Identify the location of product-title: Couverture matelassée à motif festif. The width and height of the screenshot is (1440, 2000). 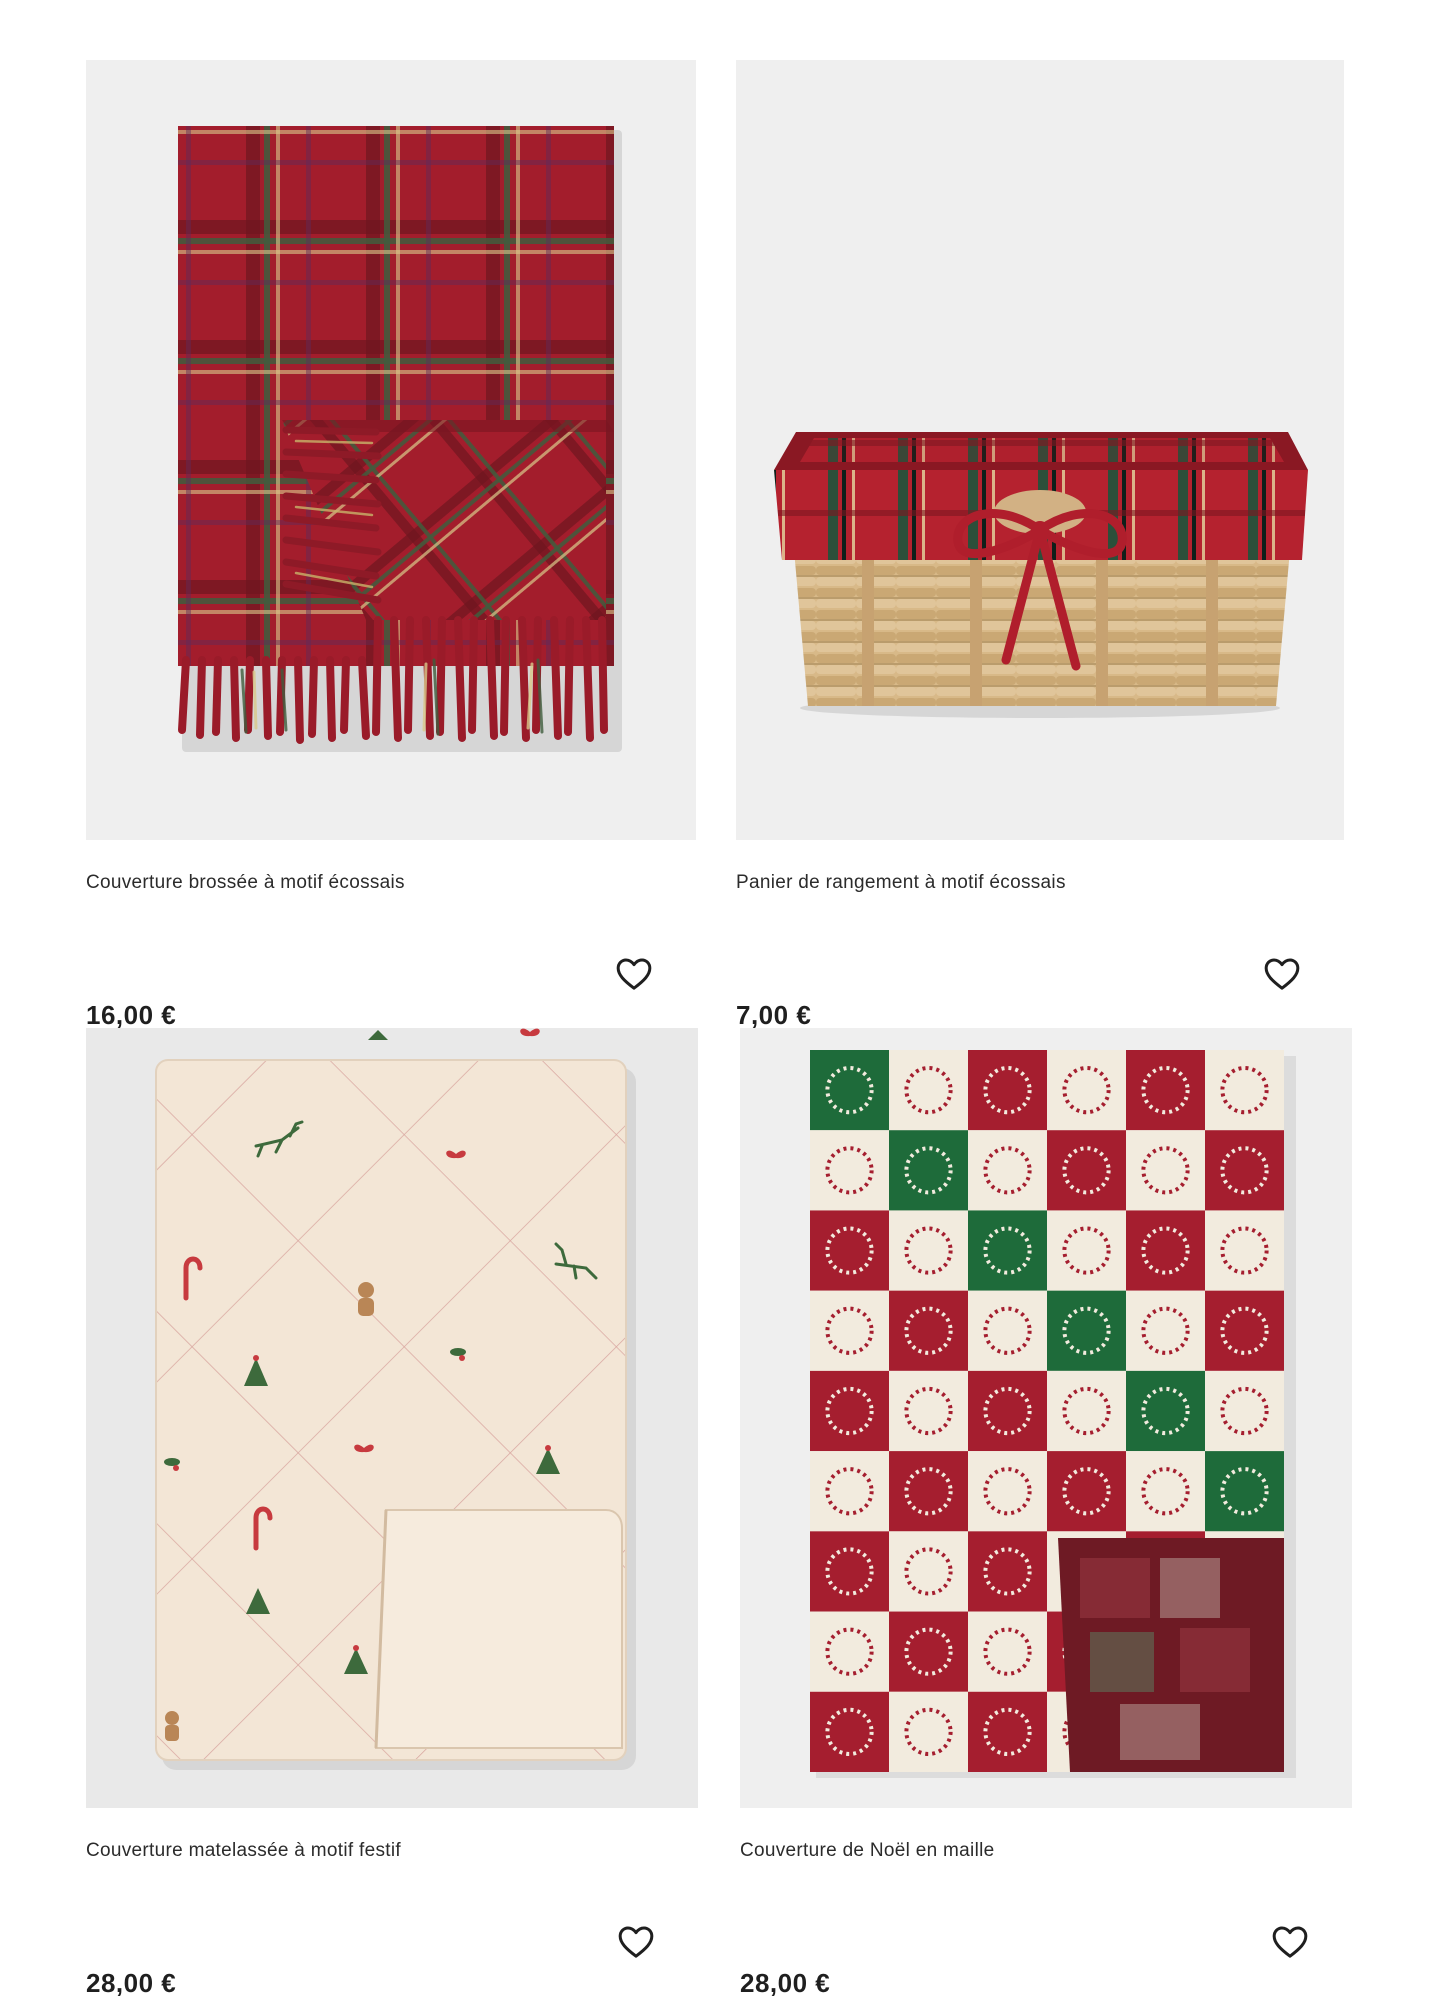
(243, 1851).